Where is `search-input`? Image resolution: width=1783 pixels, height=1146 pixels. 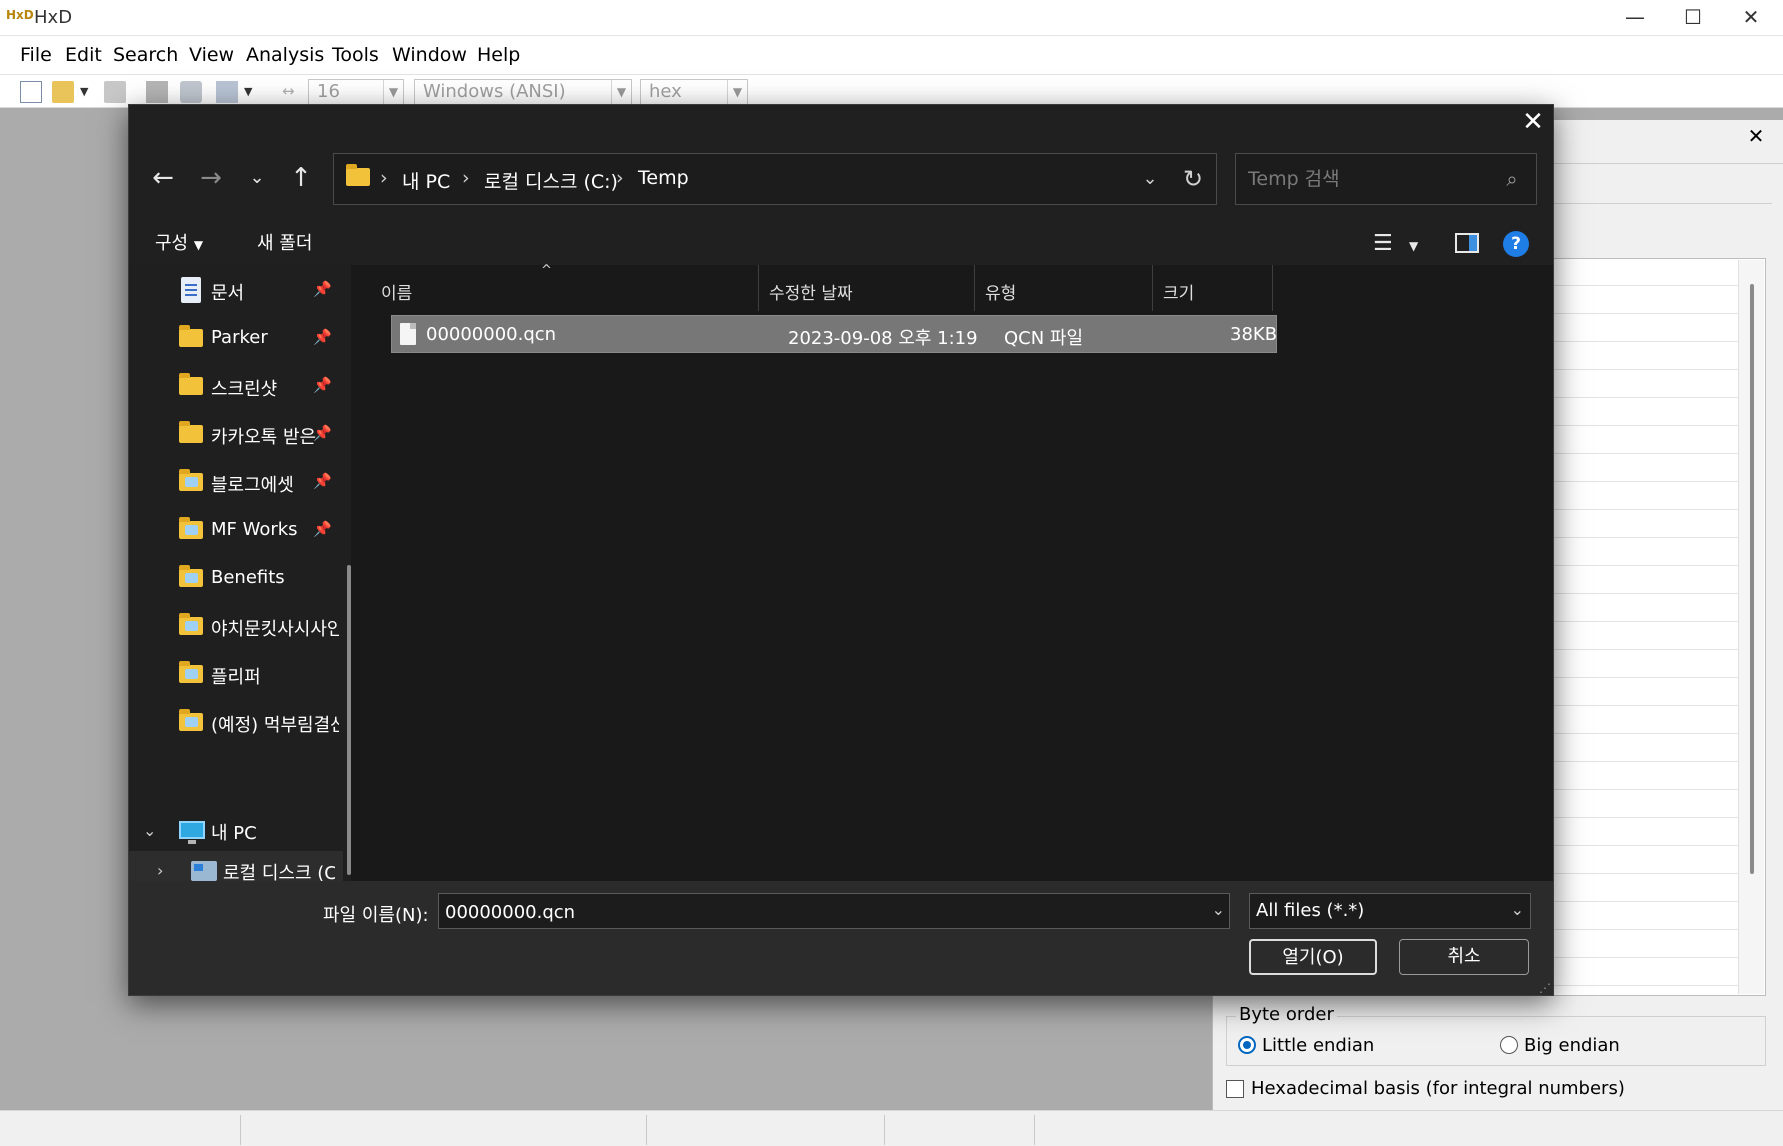 search-input is located at coordinates (1368, 179).